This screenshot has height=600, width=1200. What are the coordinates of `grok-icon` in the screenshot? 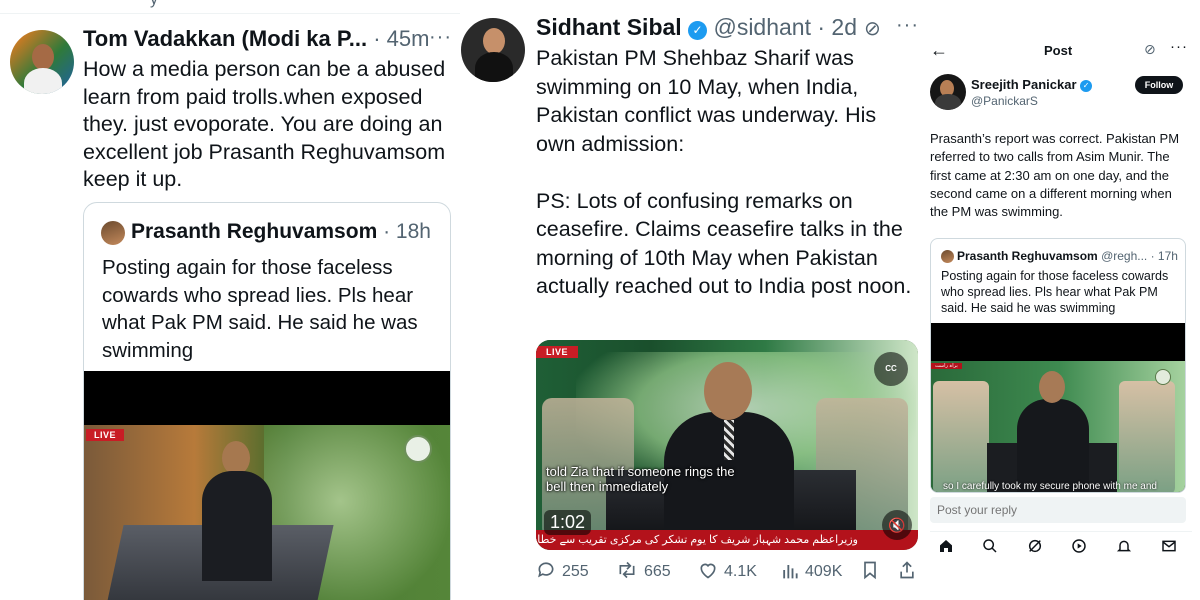 It's located at (1035, 548).